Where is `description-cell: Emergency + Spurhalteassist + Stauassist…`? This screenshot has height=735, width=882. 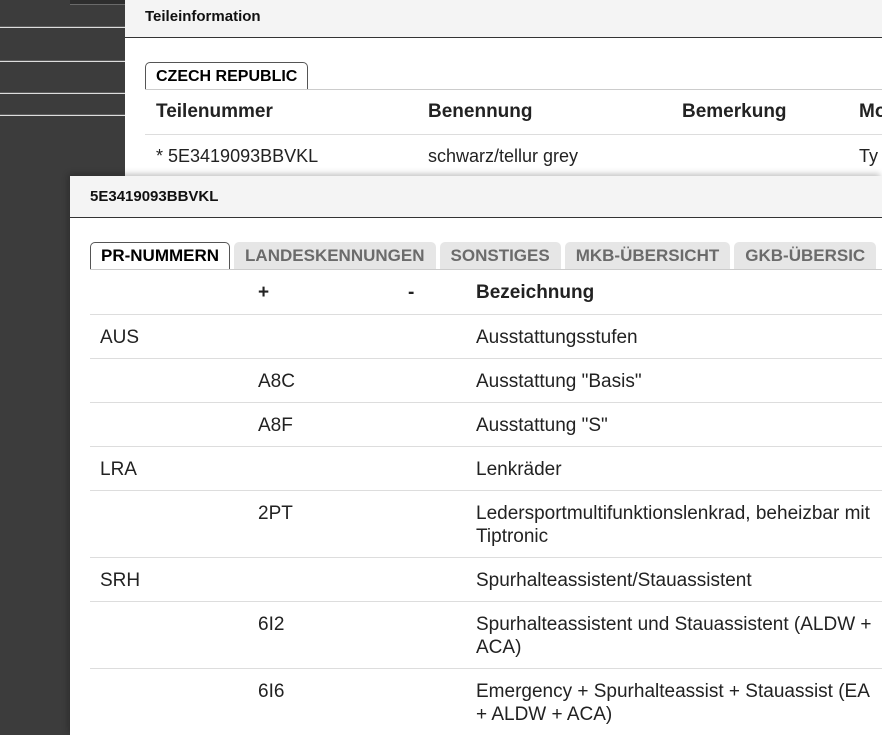
description-cell: Emergency + Spurhalteassist + Stauassist… is located at coordinates (672, 703).